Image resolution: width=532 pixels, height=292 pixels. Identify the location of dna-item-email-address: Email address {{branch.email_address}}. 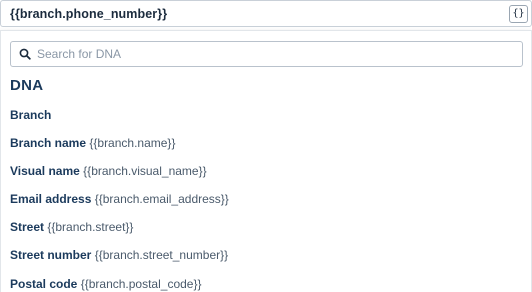
(119, 199).